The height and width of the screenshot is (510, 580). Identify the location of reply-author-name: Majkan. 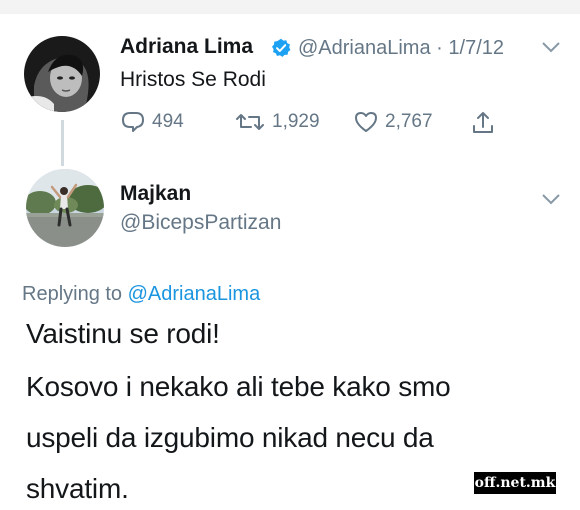
(155, 194).